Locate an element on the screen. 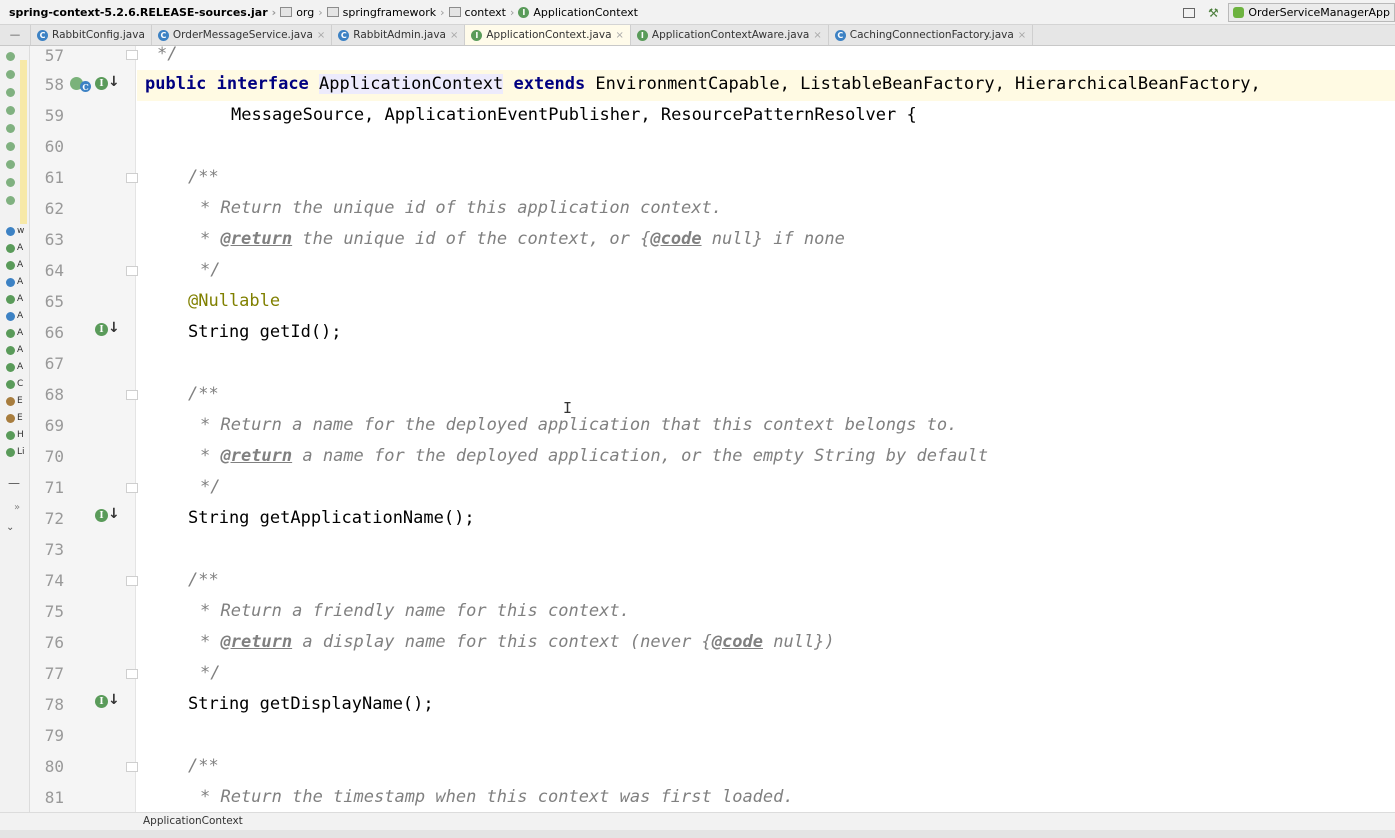 The width and height of the screenshot is (1395, 838). tab-rabbit-admin: C RabbitAdmin.java × is located at coordinates (399, 35).